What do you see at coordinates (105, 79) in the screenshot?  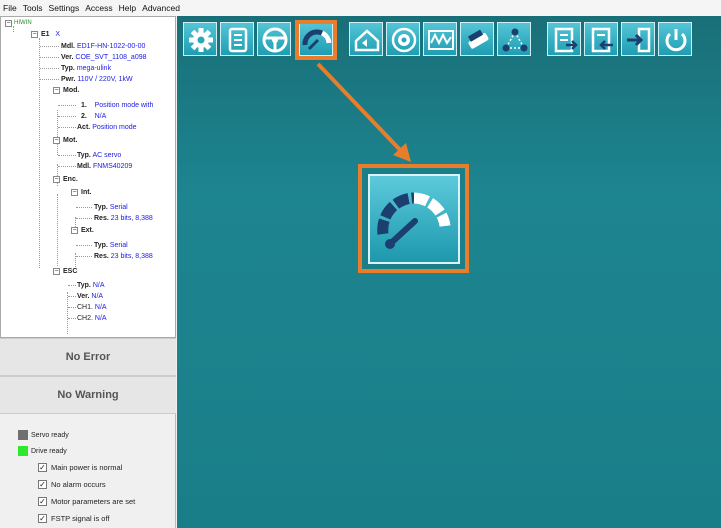 I see `tree-value: 110V / 220V, 1kW` at bounding box center [105, 79].